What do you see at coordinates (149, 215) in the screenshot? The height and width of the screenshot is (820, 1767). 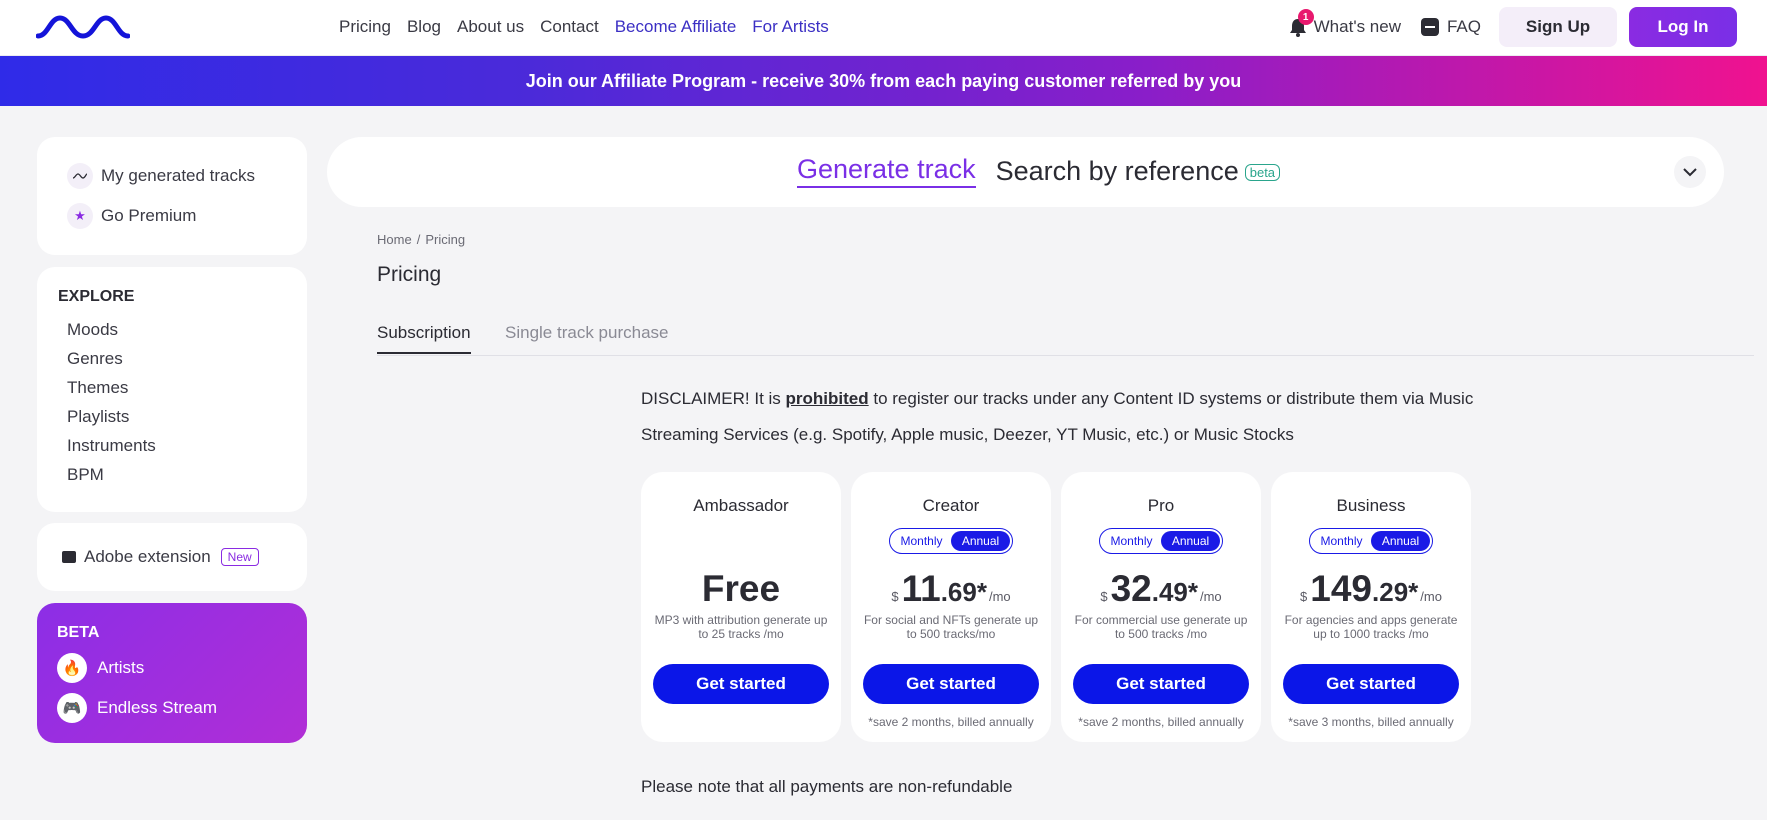 I see `sidebar-item-label: Go Premium` at bounding box center [149, 215].